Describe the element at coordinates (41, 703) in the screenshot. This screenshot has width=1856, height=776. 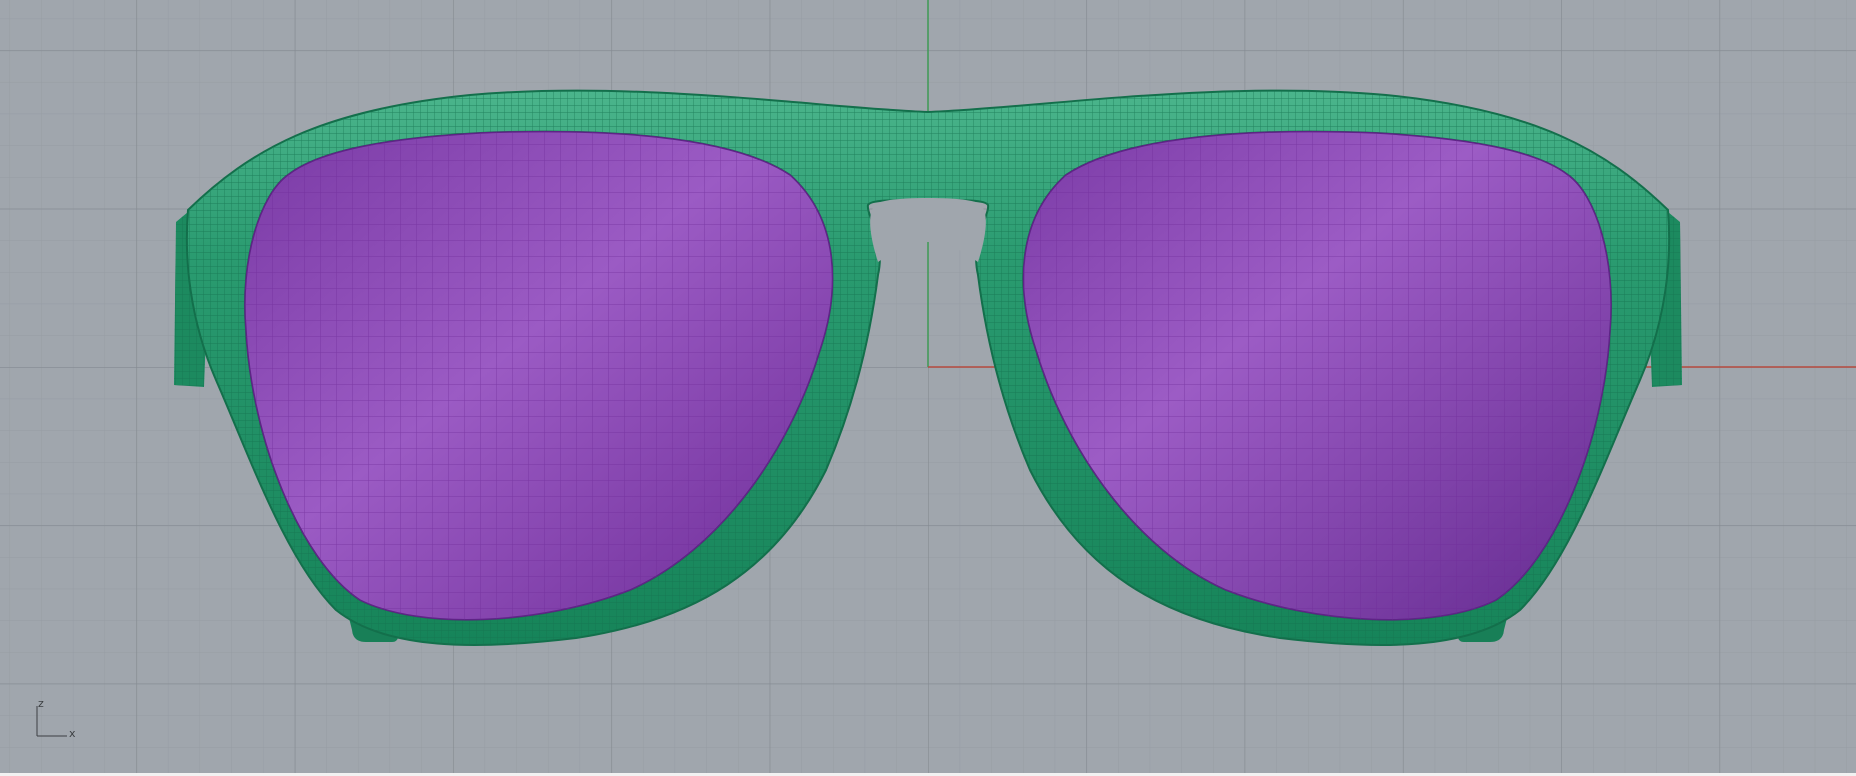
I see `axis-indicator-z-label: z` at that location.